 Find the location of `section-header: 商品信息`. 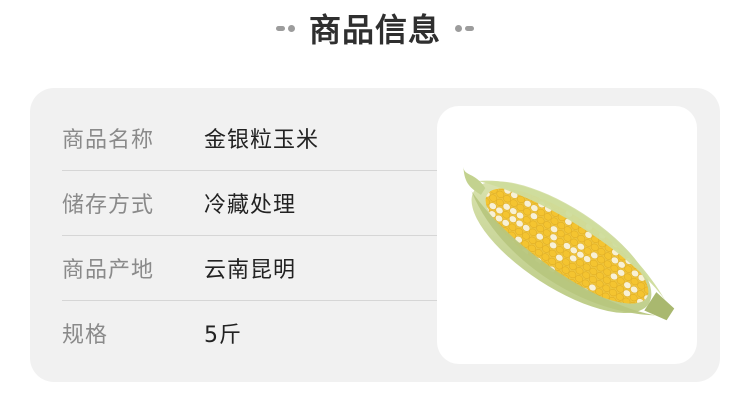

section-header: 商品信息 is located at coordinates (375, 28).